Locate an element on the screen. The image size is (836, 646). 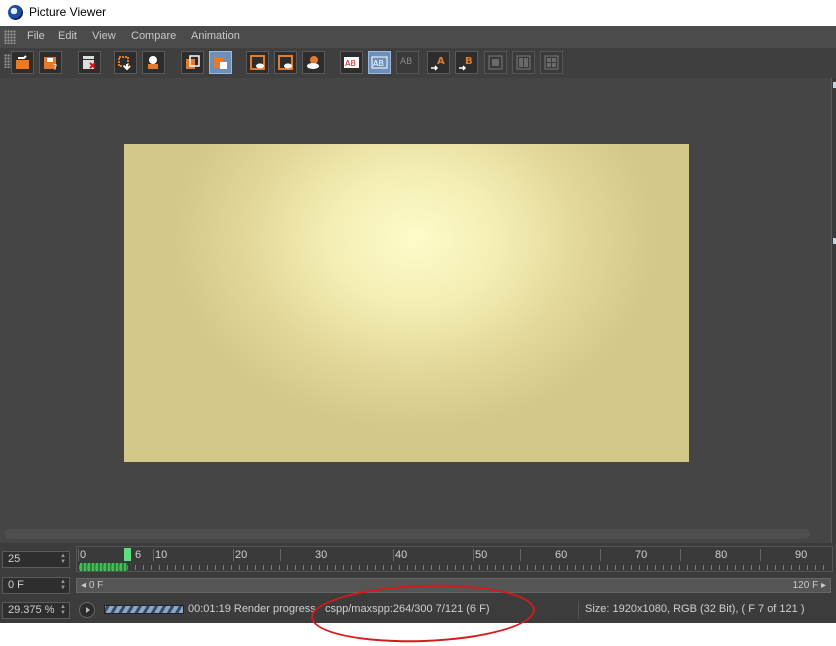
window-title: Picture Viewer is located at coordinates (68, 12).